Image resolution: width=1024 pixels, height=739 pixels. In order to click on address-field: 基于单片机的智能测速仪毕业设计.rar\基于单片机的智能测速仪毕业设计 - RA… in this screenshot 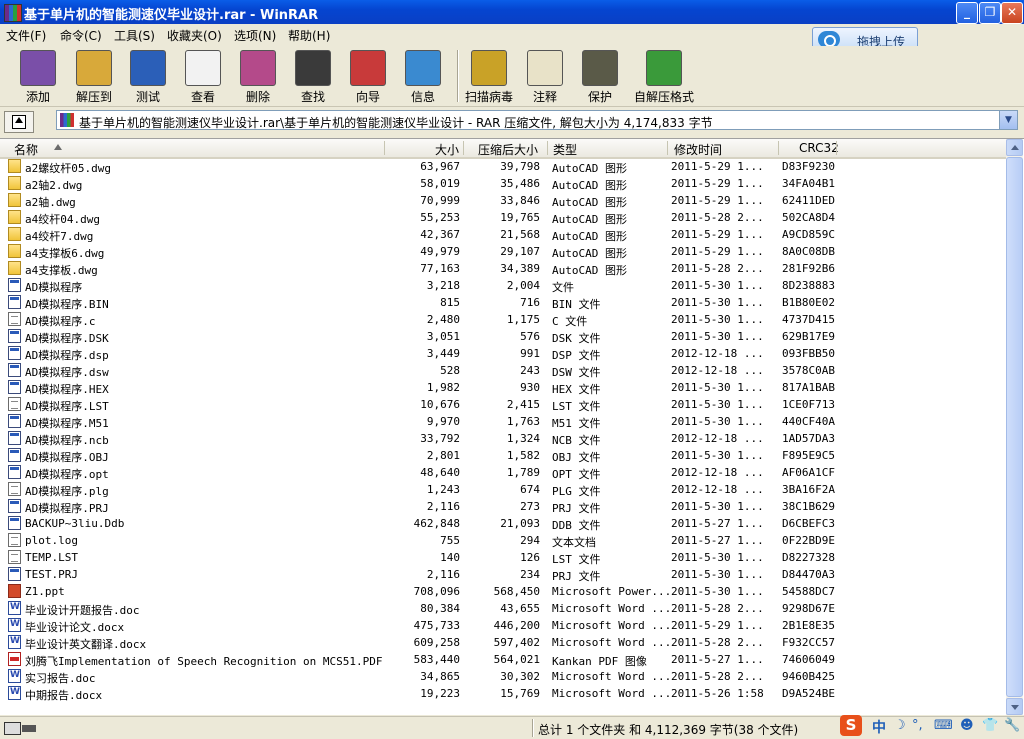, I will do `click(537, 120)`.